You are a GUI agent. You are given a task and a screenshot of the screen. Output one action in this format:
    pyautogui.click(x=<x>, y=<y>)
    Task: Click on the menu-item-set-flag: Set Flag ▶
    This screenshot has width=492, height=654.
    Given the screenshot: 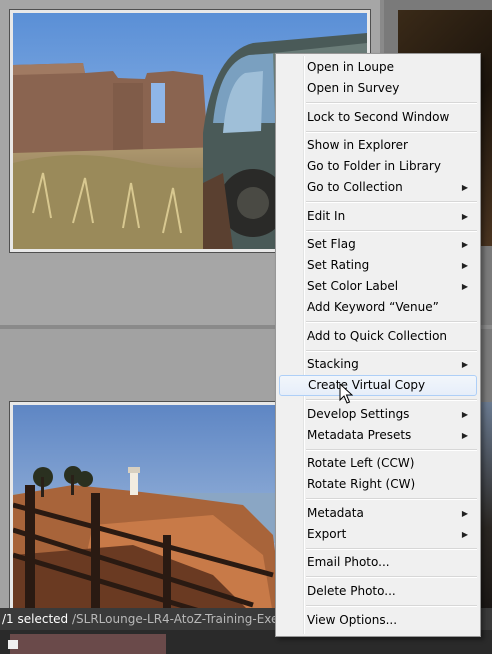 What is the action you would take?
    pyautogui.click(x=378, y=244)
    